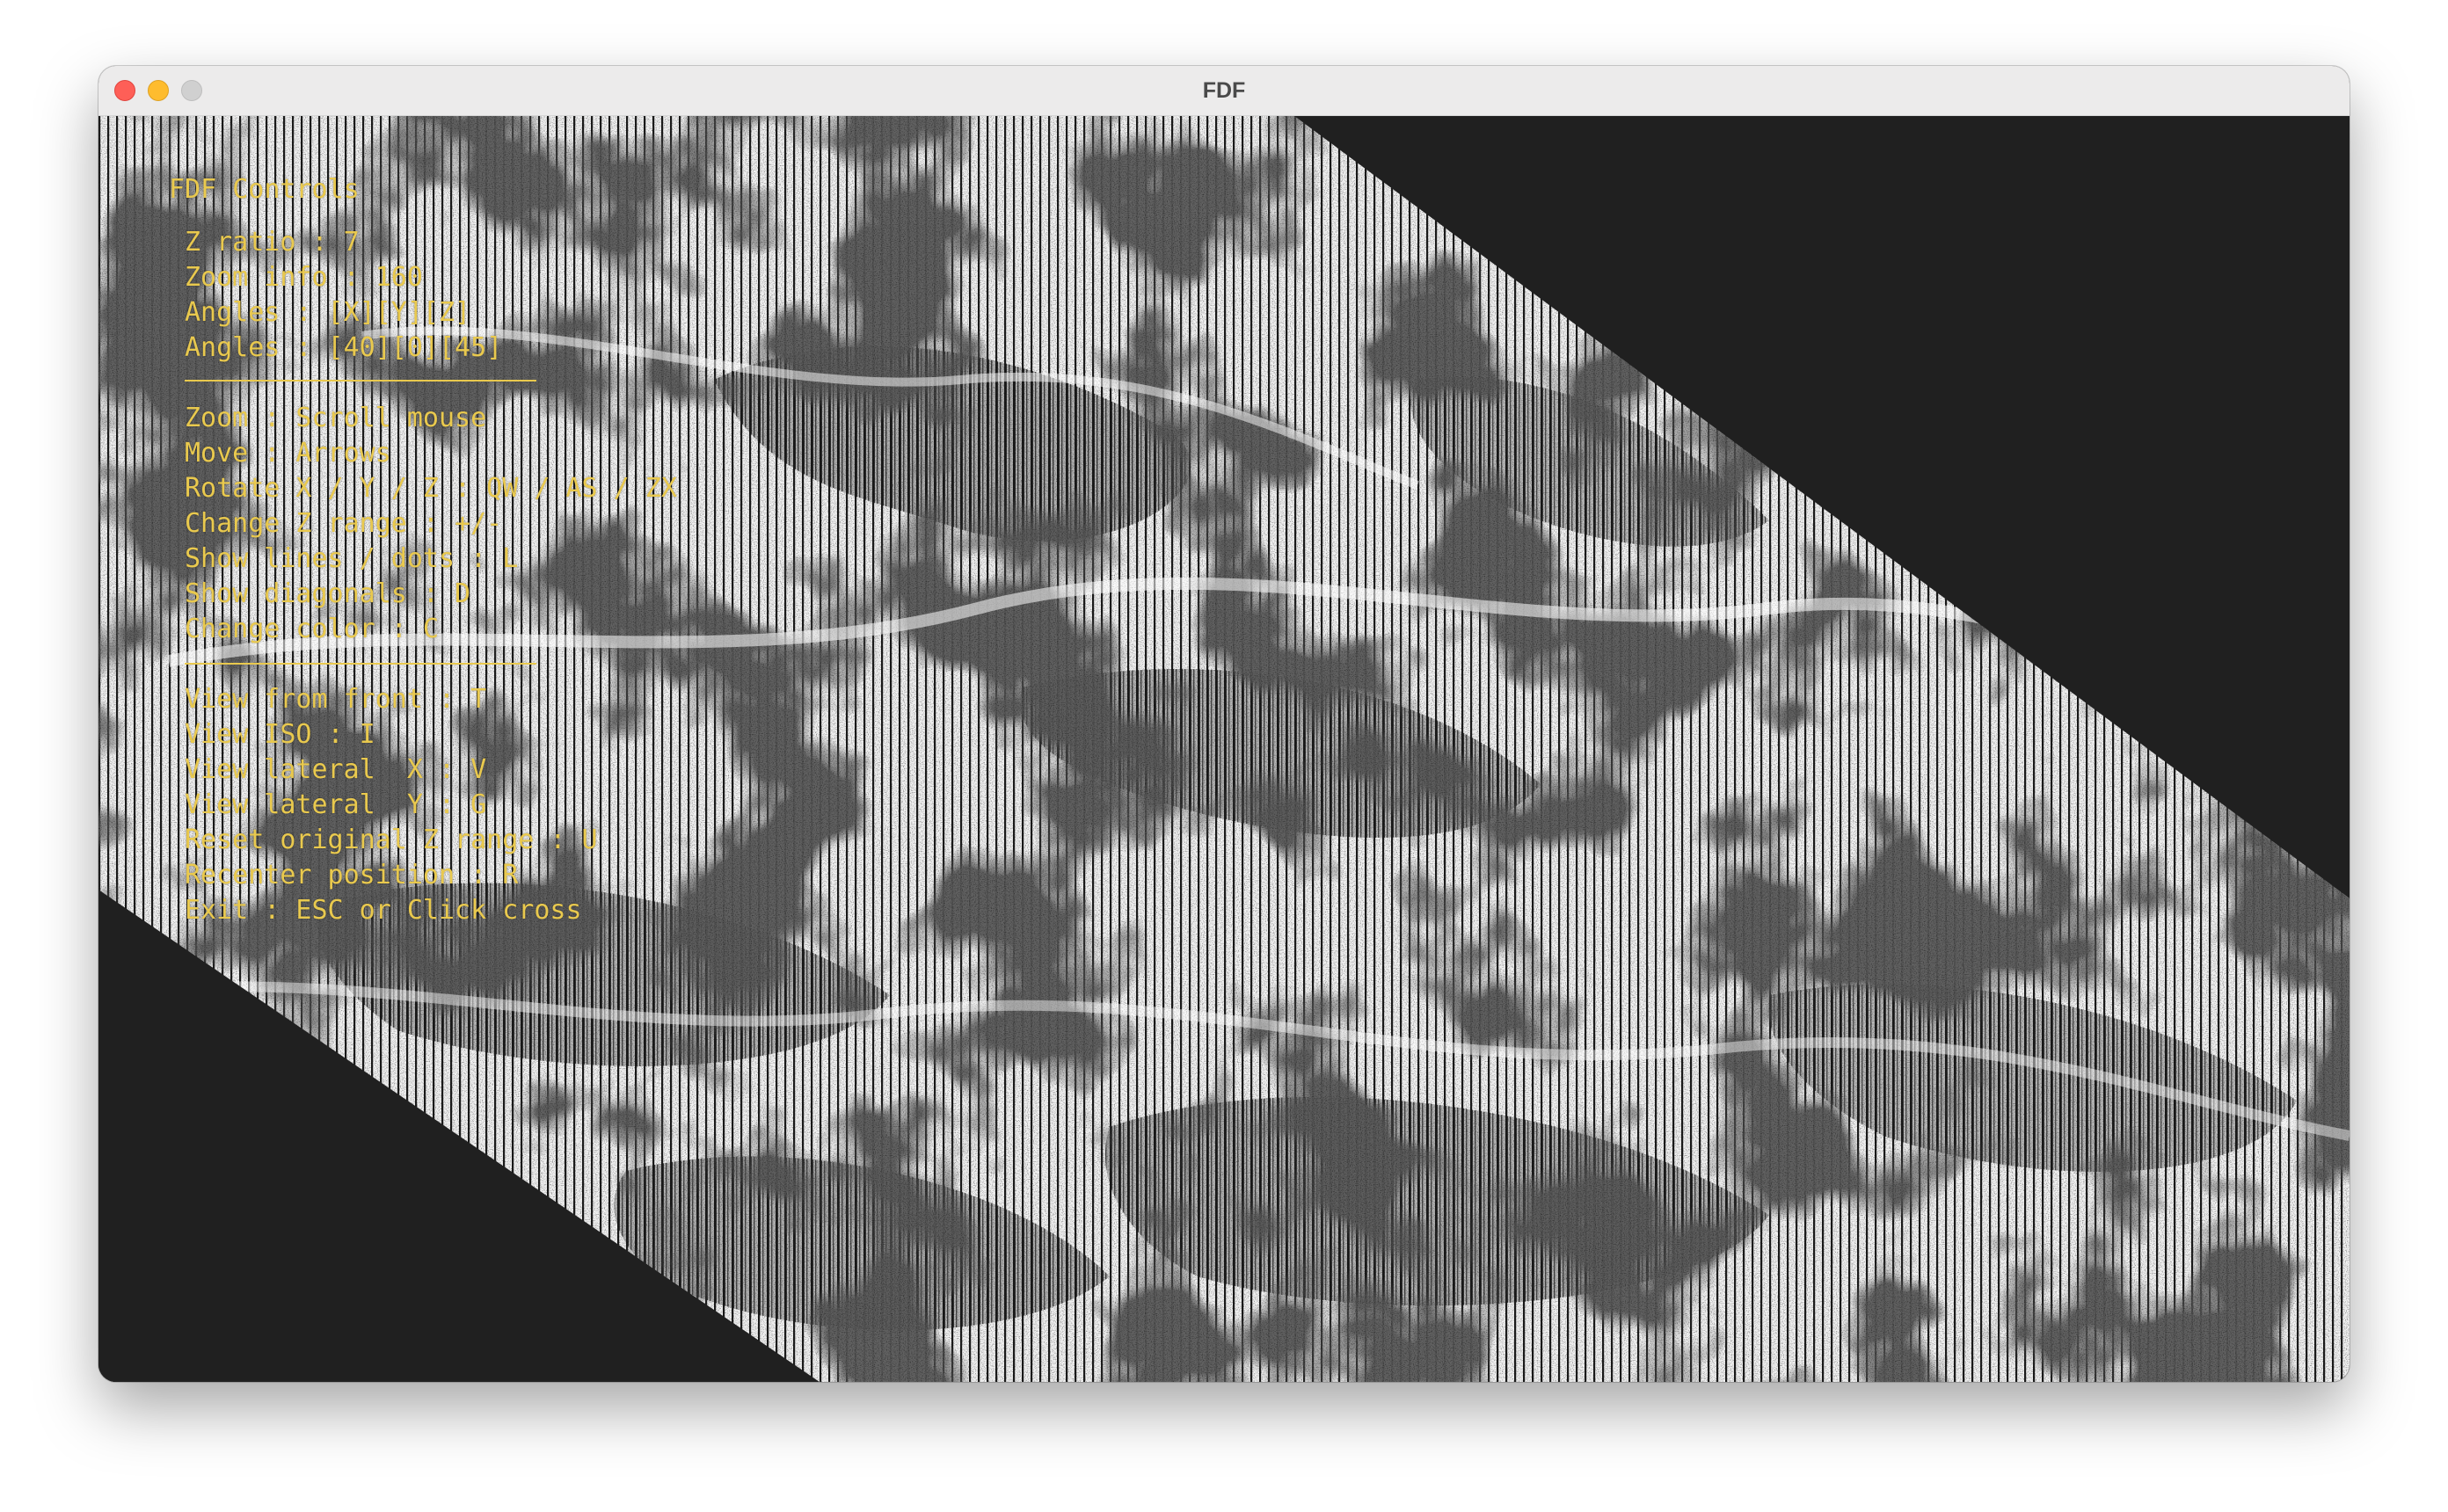 The image size is (2448, 1512). Describe the element at coordinates (328, 313) in the screenshot. I see `angles-header-info: Angles : [X][Y][Z]` at that location.